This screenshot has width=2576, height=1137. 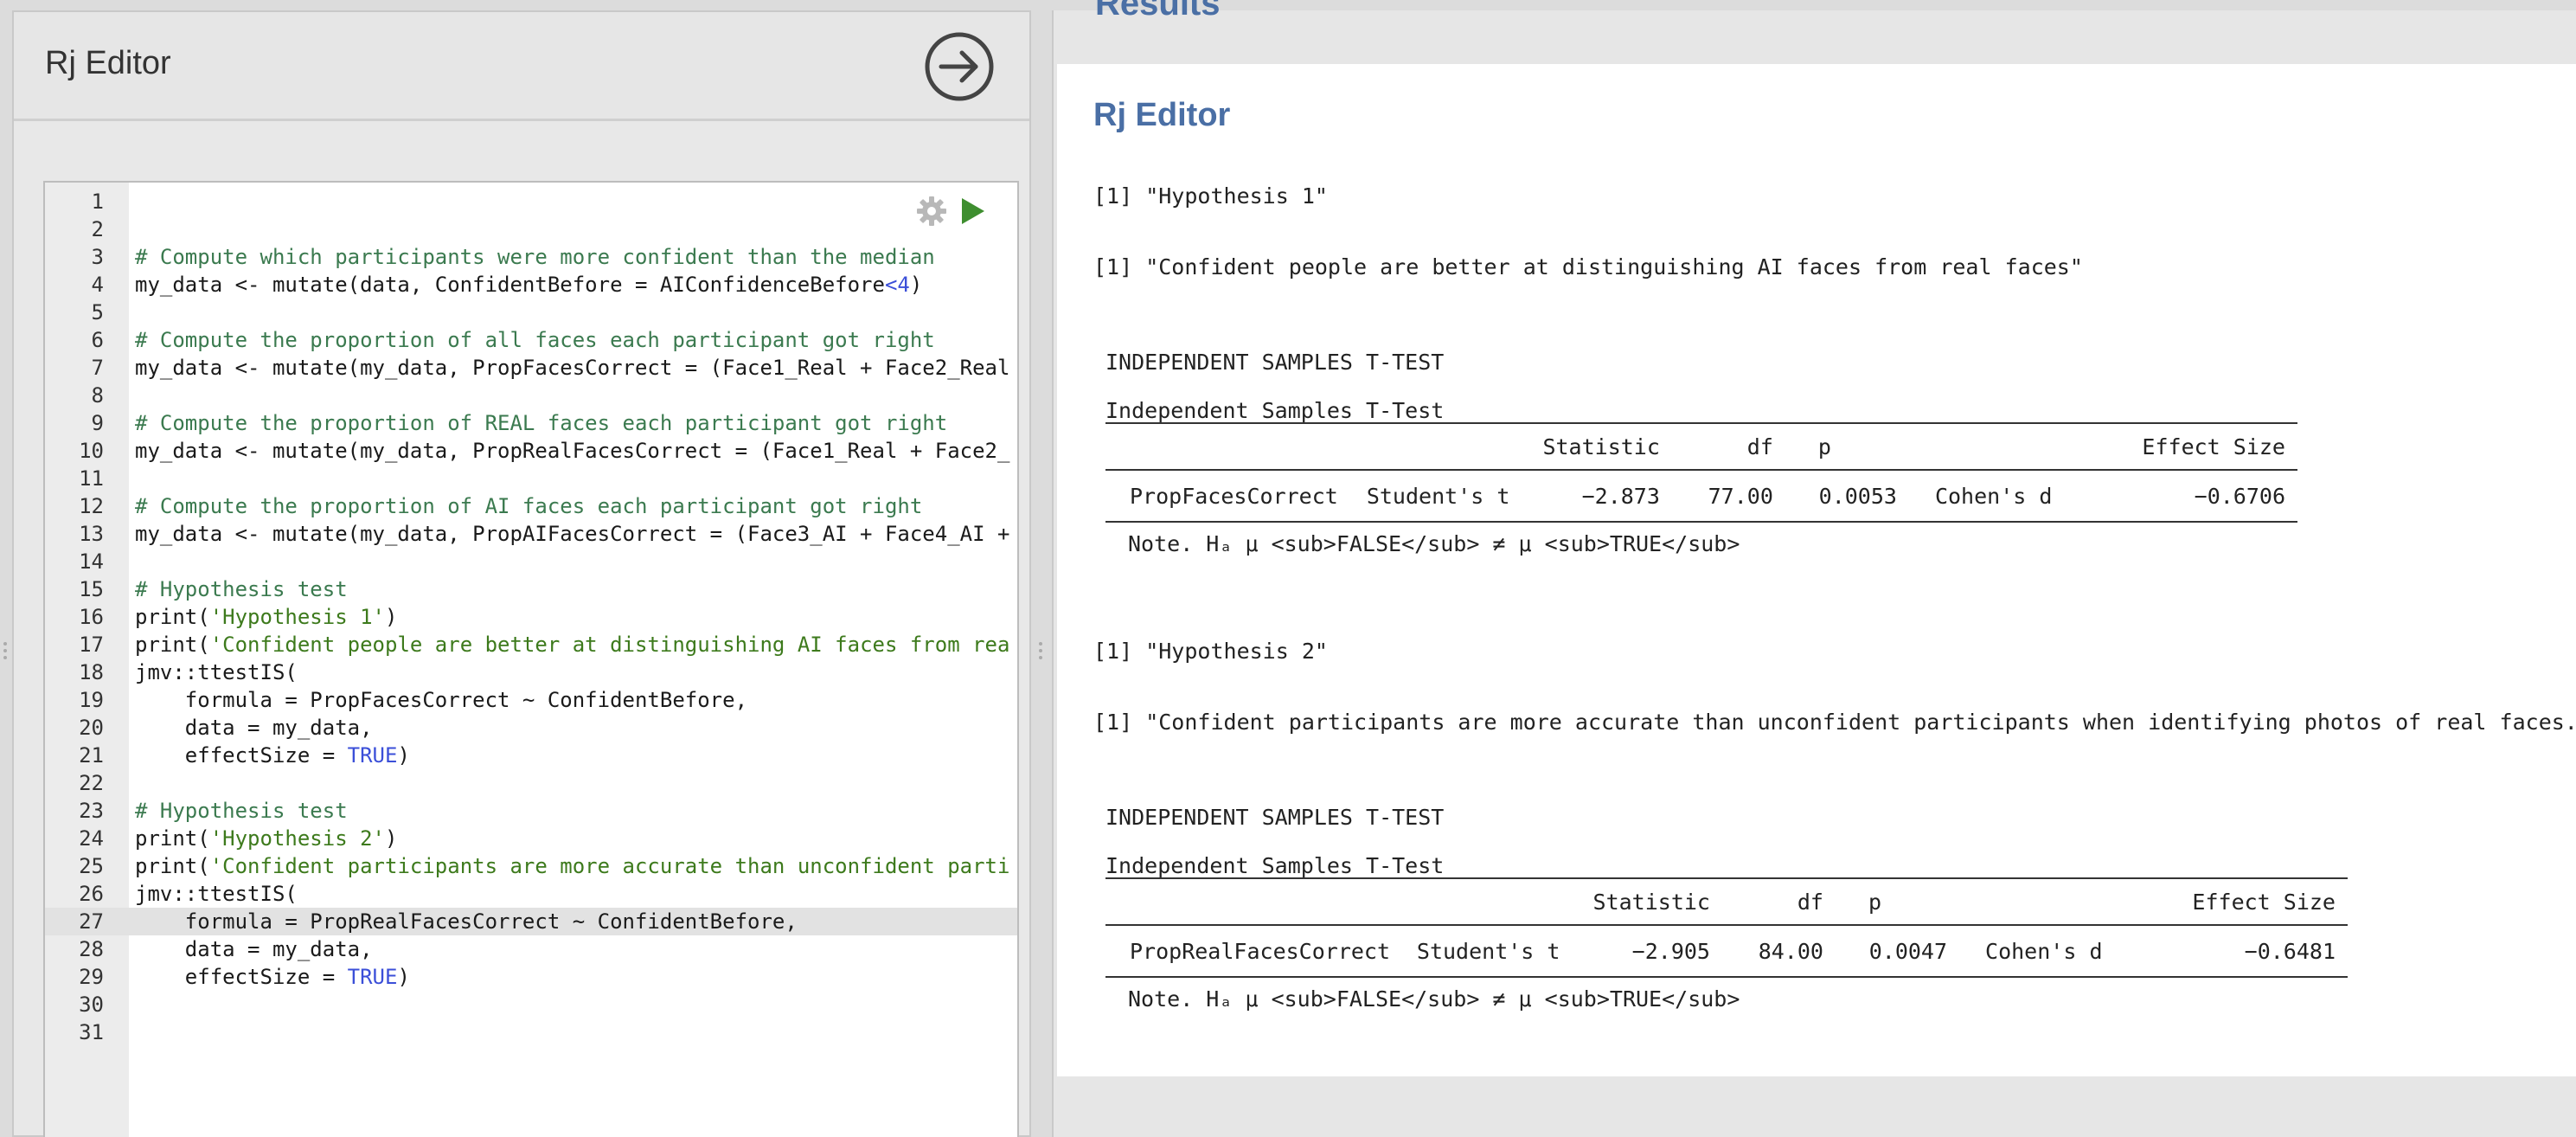 I want to click on code-line: 31, so click(x=531, y=1032).